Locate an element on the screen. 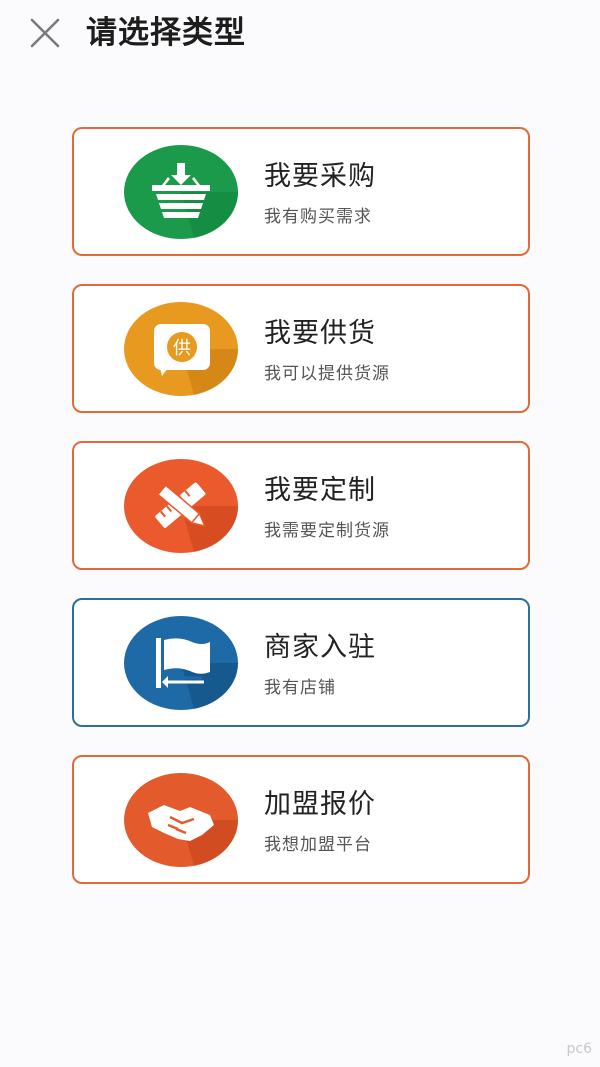 The height and width of the screenshot is (1067, 600). basket-icon is located at coordinates (181, 192).